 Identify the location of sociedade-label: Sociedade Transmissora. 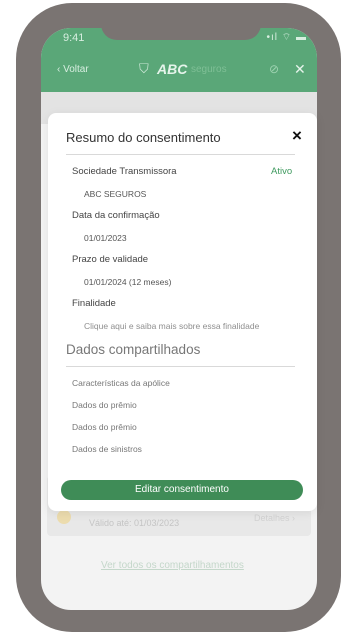
(124, 171).